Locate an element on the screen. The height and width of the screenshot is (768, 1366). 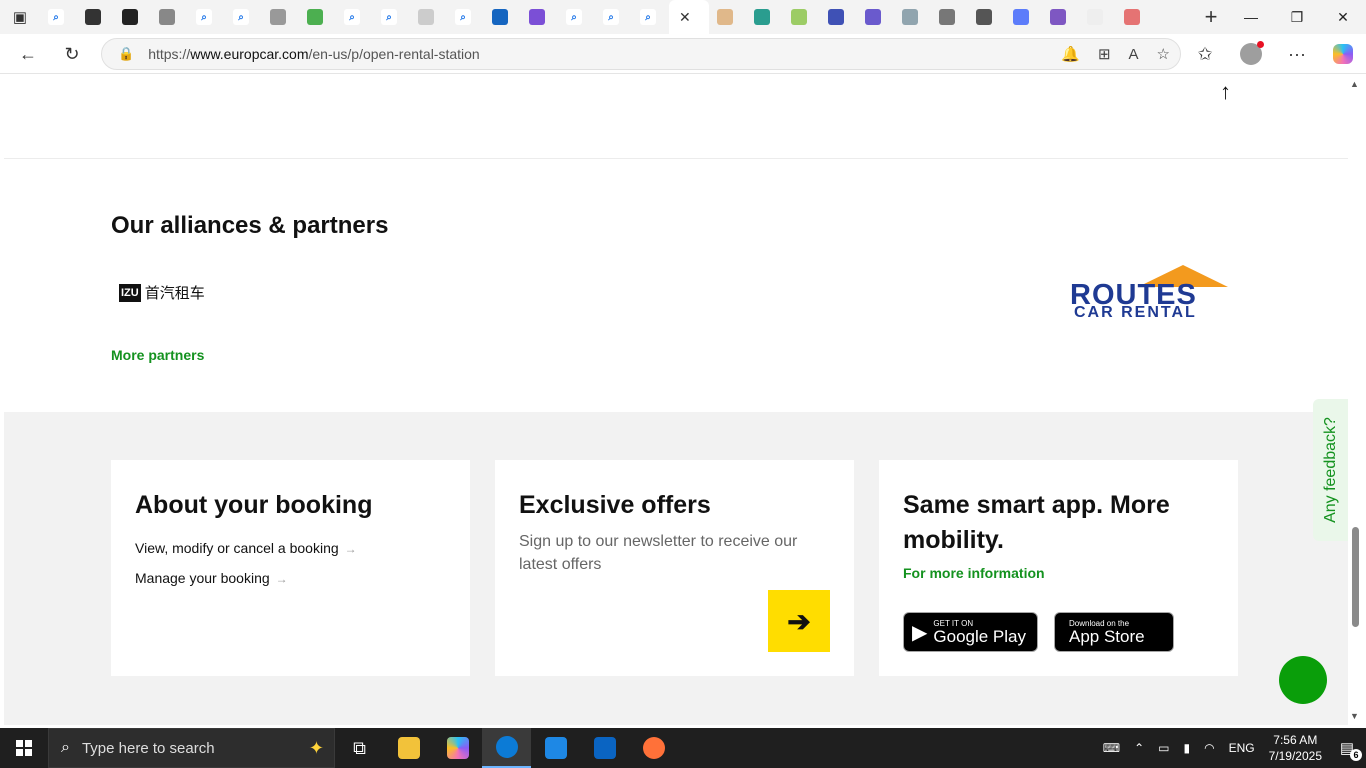
page-scrollbar: ▲ ▼ is located at coordinates (1355, 400).